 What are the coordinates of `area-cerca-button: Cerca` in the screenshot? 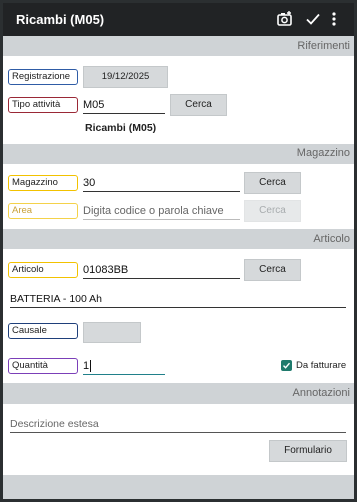 It's located at (272, 211).